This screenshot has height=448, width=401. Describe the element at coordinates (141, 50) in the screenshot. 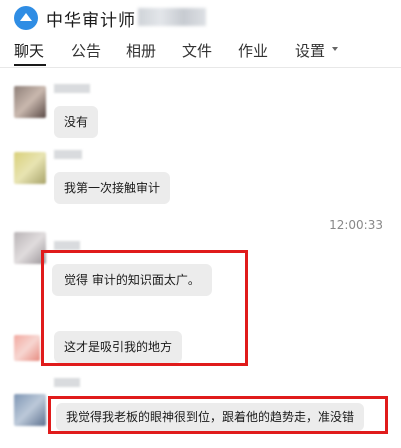

I see `tab-album: 相册` at that location.